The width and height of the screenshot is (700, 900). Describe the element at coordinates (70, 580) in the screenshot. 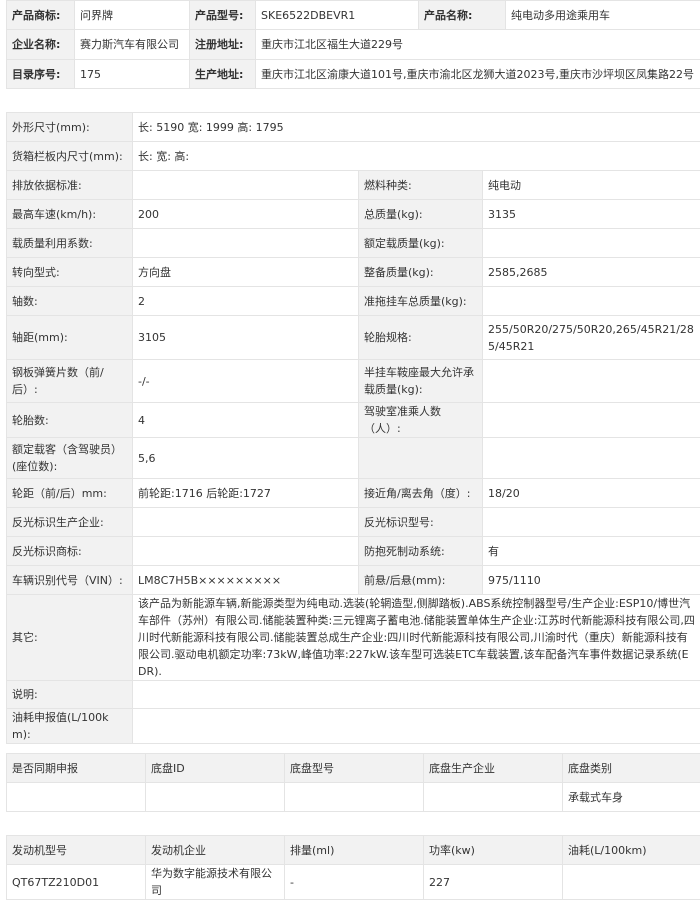

I see `vin-label: 车辆识别代号（VIN）:` at that location.